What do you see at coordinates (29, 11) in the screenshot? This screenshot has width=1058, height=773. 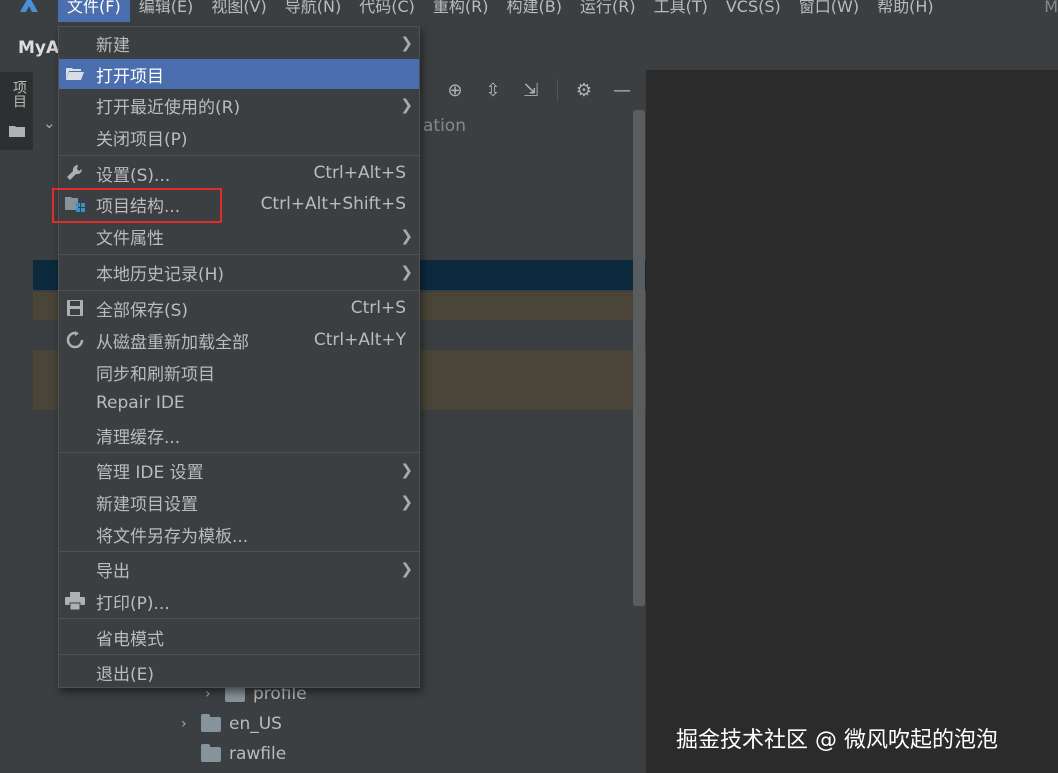 I see `app-logo-icon` at bounding box center [29, 11].